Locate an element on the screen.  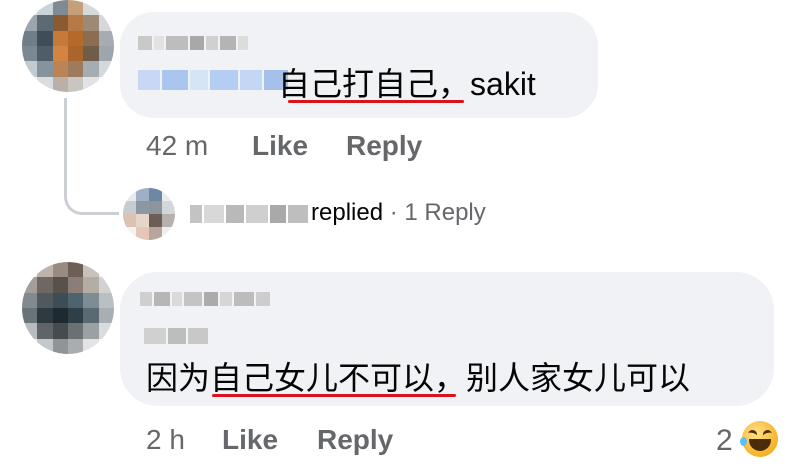
obscured-text is located at coordinates (176, 336).